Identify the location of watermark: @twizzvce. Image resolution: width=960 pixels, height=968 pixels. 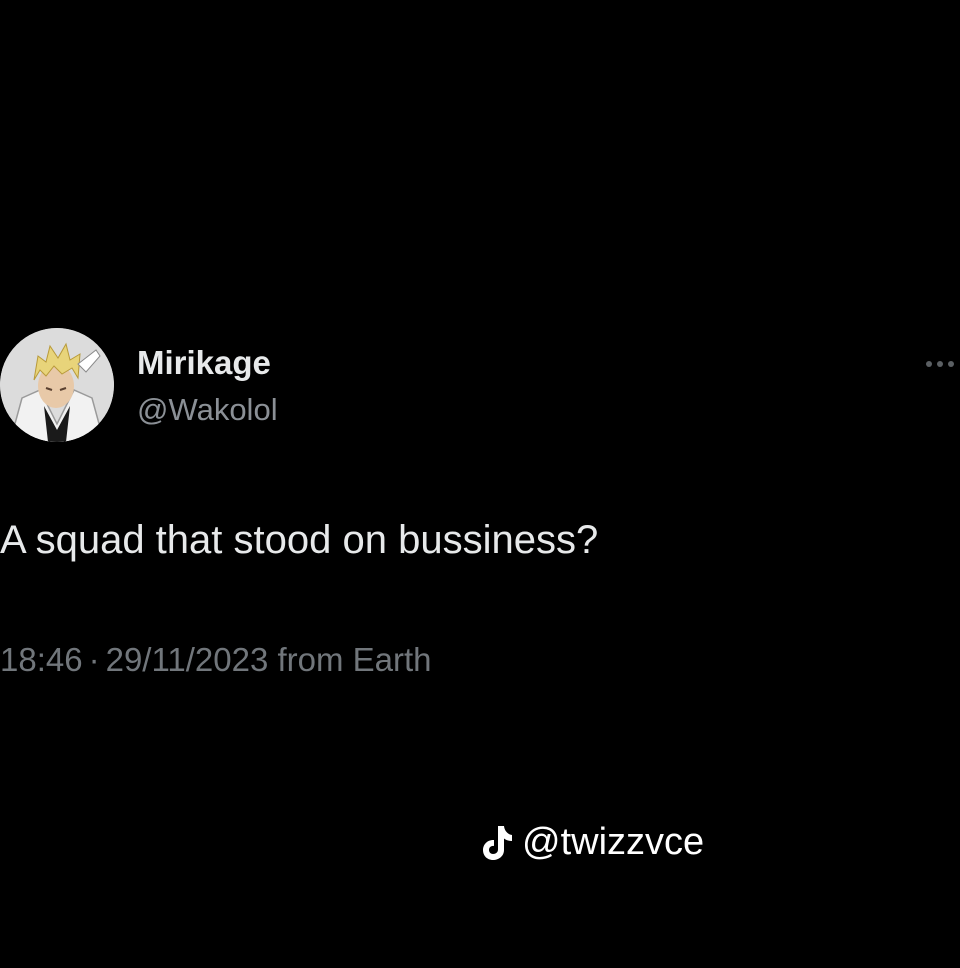
(592, 842).